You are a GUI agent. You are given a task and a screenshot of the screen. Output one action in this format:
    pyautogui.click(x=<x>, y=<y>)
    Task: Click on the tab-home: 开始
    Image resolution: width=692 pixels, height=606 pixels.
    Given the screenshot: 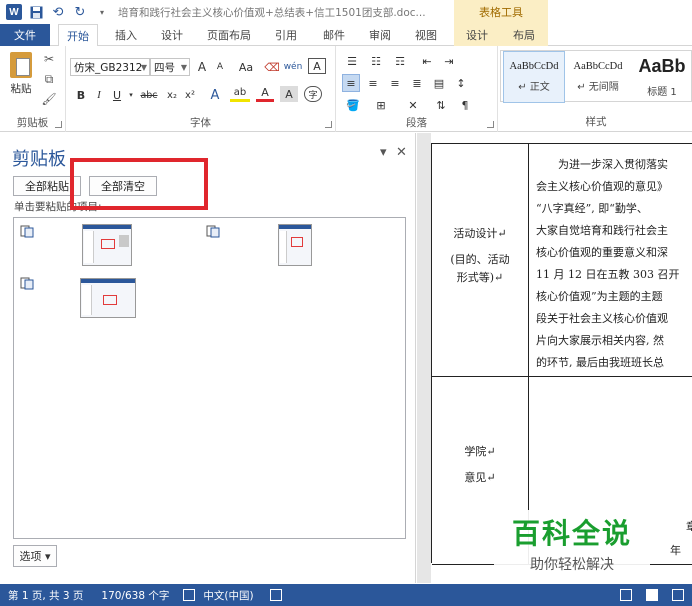 What is the action you would take?
    pyautogui.click(x=78, y=35)
    